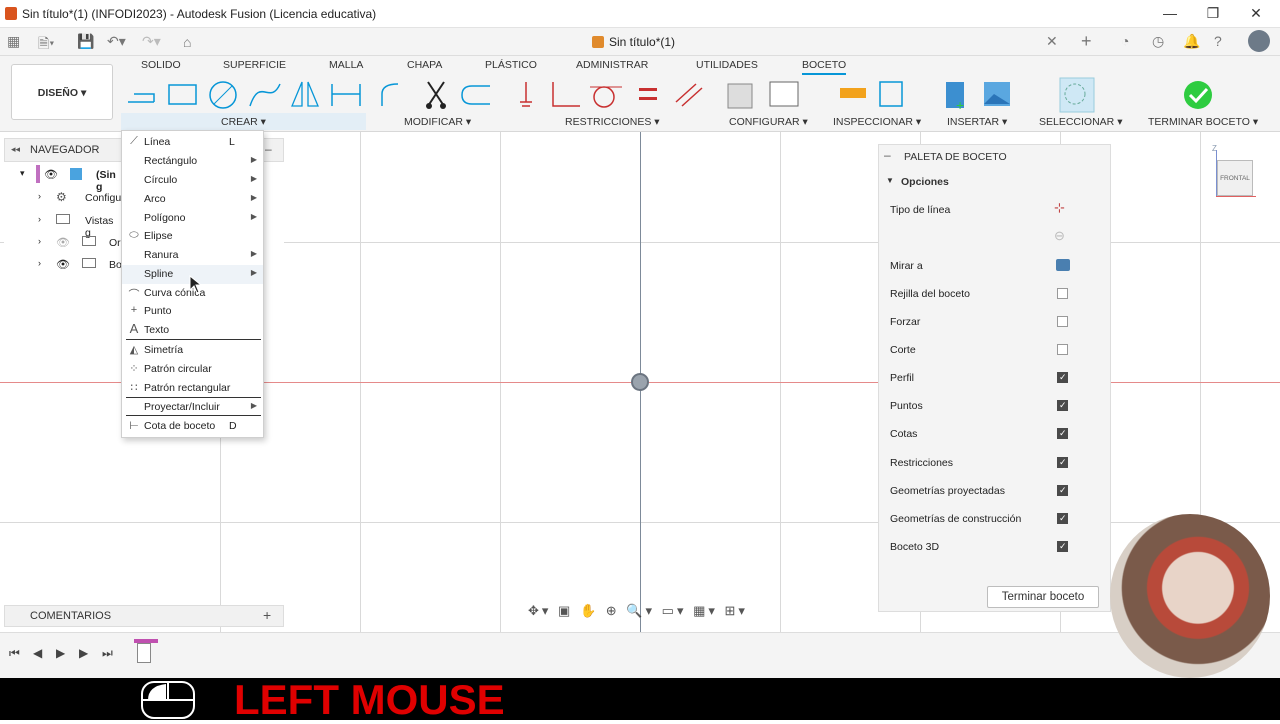 This screenshot has height=724, width=1280. I want to click on group-configurar: CONFIGURAR ▾, so click(768, 122).